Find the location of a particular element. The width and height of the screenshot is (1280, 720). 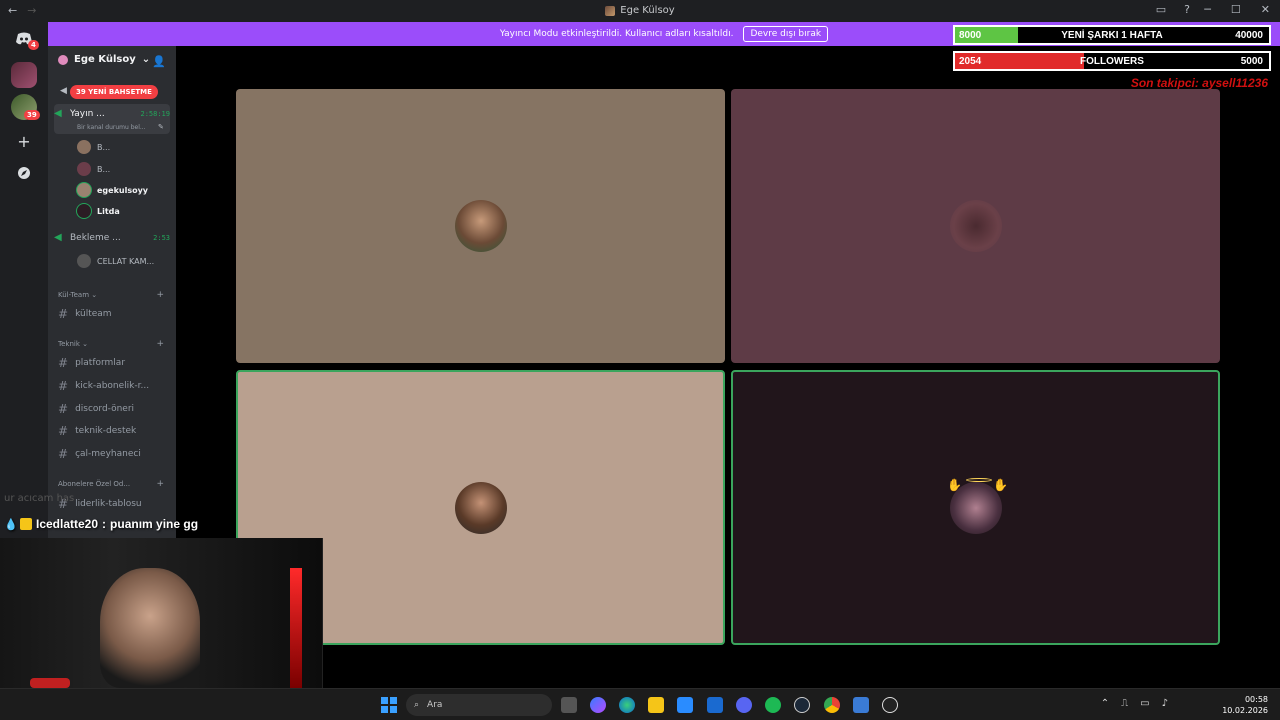

copilot-icon is located at coordinates (598, 705).